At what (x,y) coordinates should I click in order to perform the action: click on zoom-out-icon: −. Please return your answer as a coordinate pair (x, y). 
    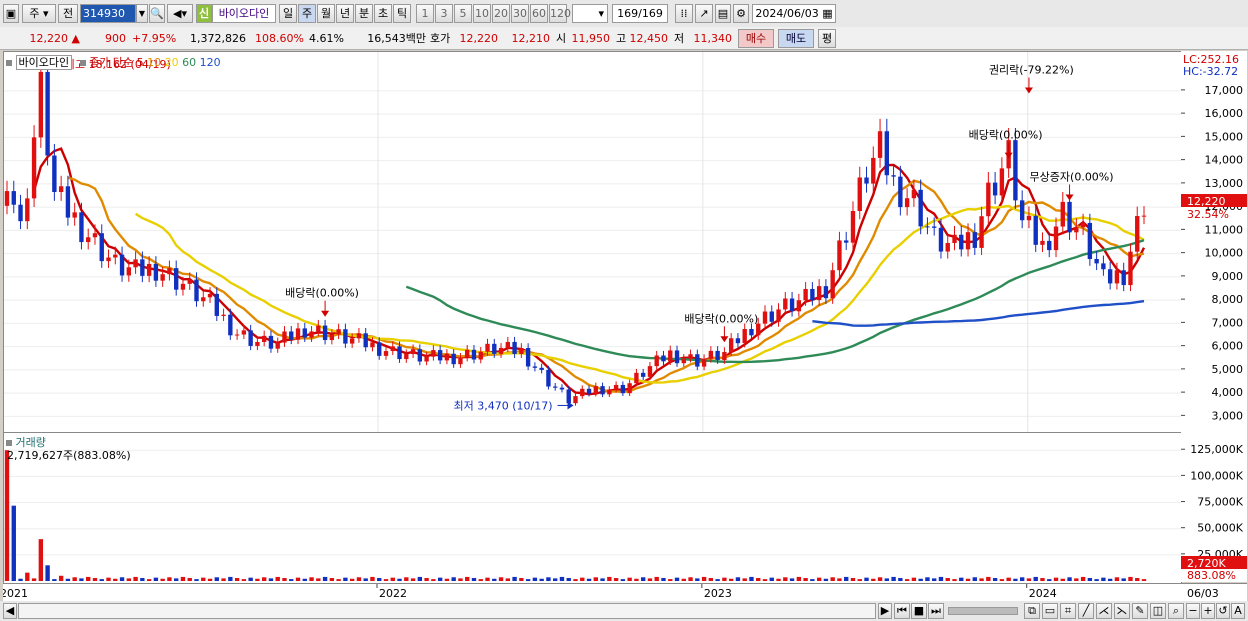
    Looking at the image, I should click on (1193, 611).